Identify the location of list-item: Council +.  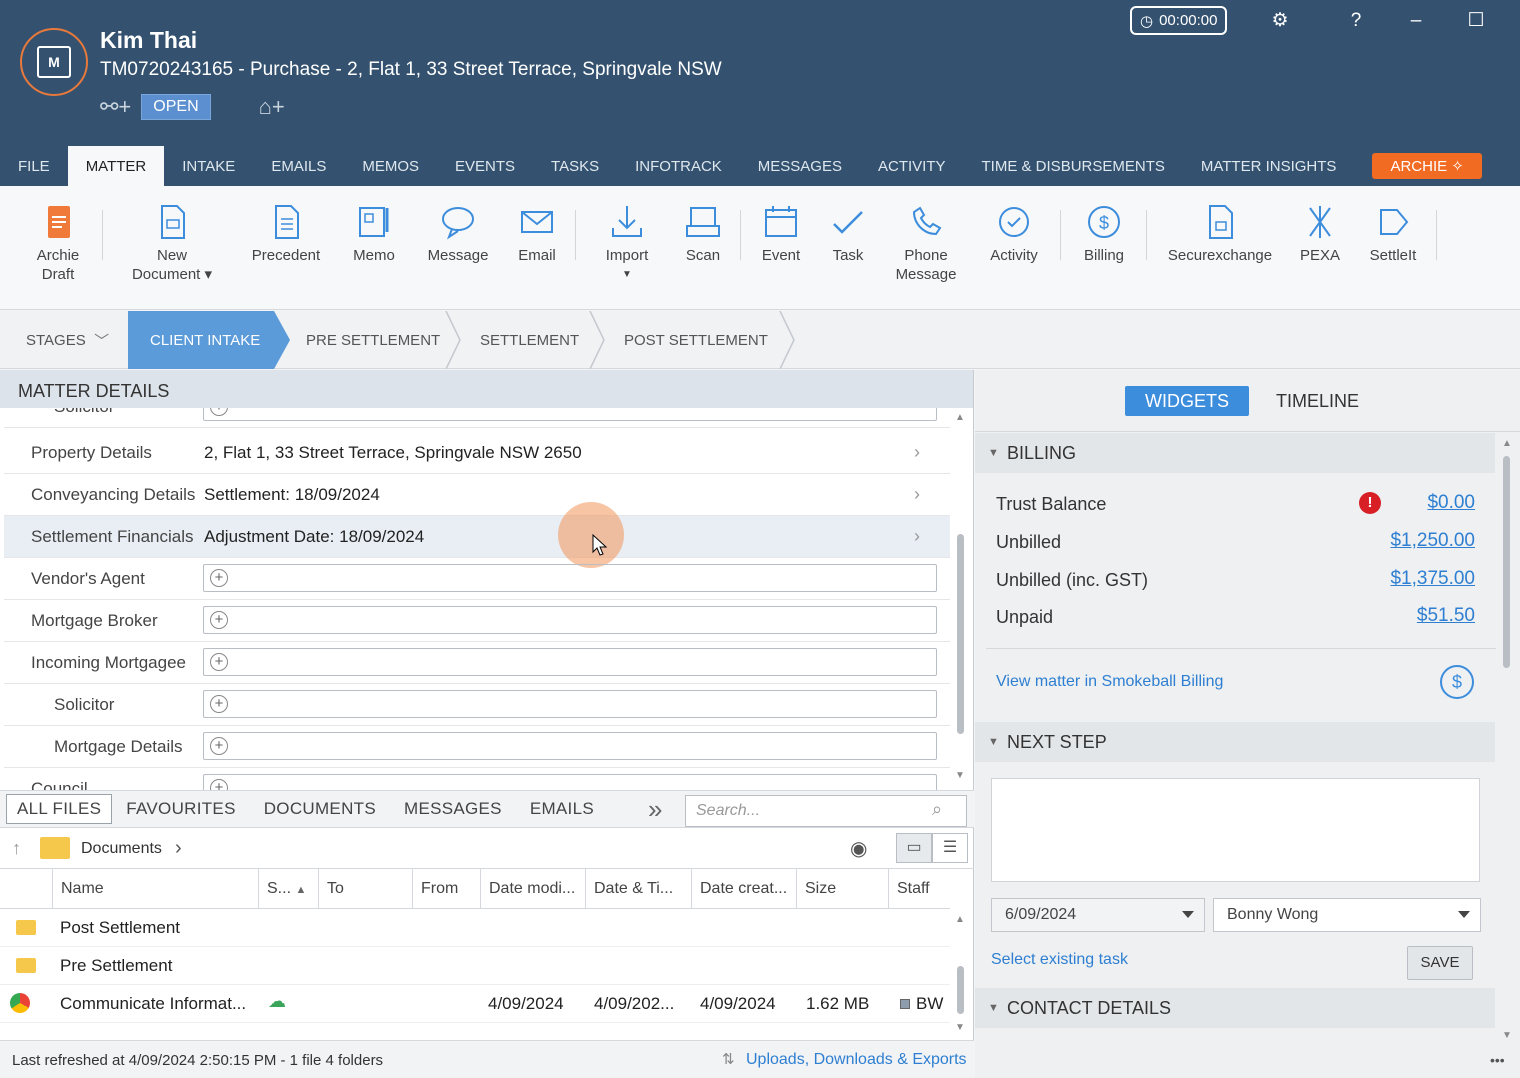
(477, 779).